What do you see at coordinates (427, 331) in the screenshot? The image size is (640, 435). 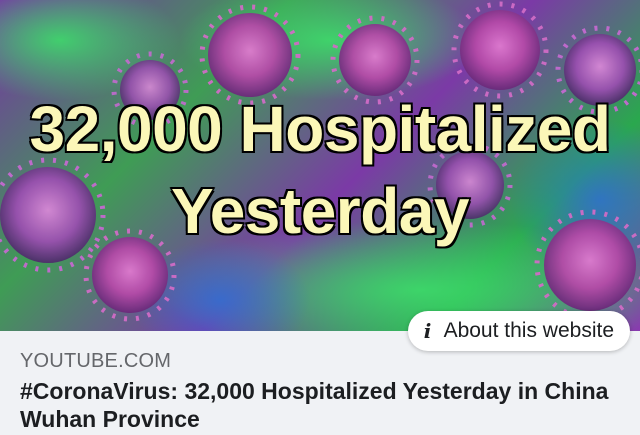 I see `info-icon: i` at bounding box center [427, 331].